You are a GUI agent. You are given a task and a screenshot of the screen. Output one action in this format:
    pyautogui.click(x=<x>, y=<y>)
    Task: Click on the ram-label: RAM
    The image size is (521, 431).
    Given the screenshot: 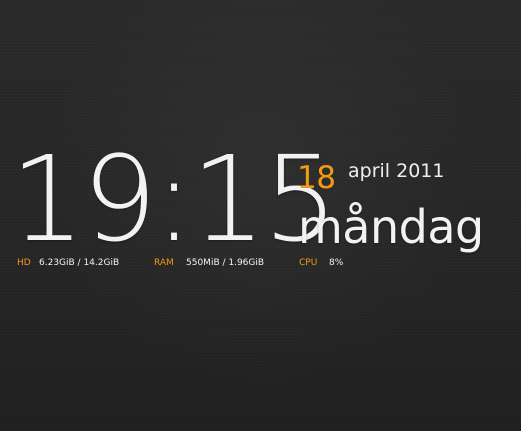 What is the action you would take?
    pyautogui.click(x=164, y=263)
    